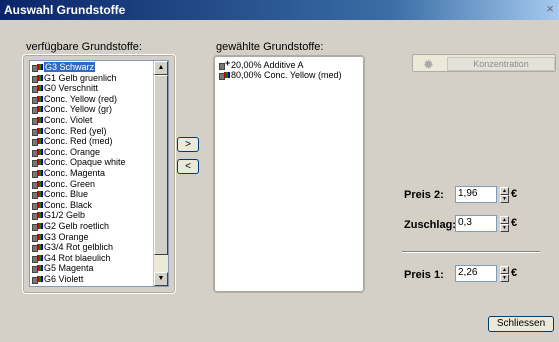 The height and width of the screenshot is (342, 559). Describe the element at coordinates (68, 204) in the screenshot. I see `list-item-label: Conc. Black` at that location.